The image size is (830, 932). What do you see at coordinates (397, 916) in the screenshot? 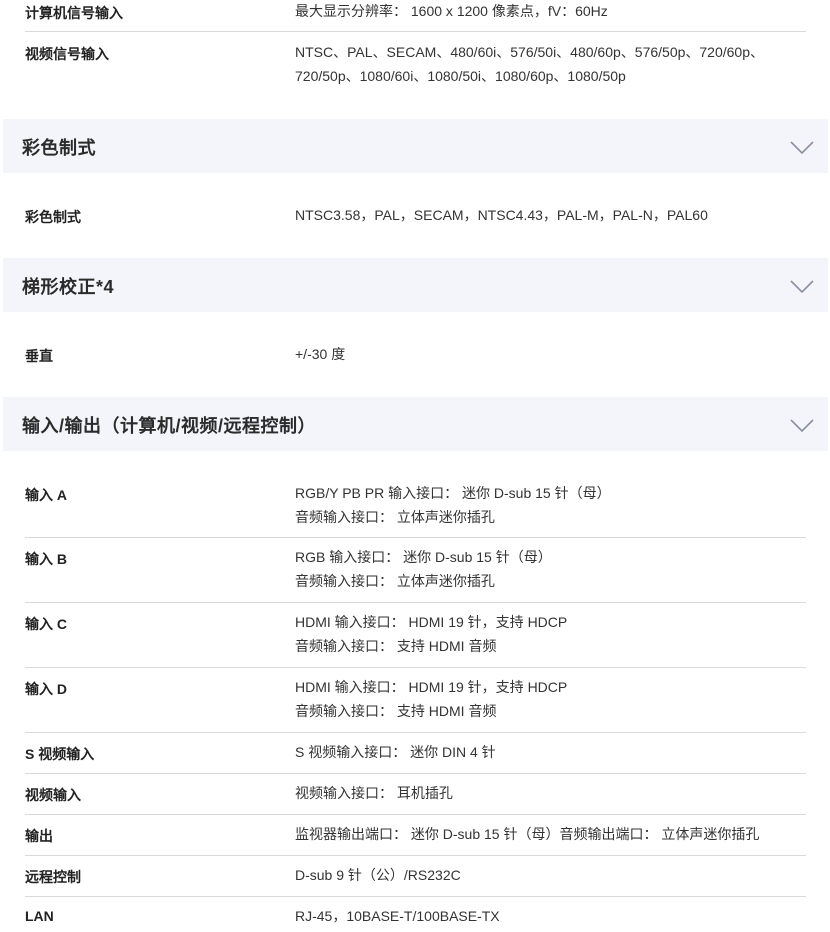
I see `spec-value-line: RJ-45，10BASE-T/100BASE-TX` at bounding box center [397, 916].